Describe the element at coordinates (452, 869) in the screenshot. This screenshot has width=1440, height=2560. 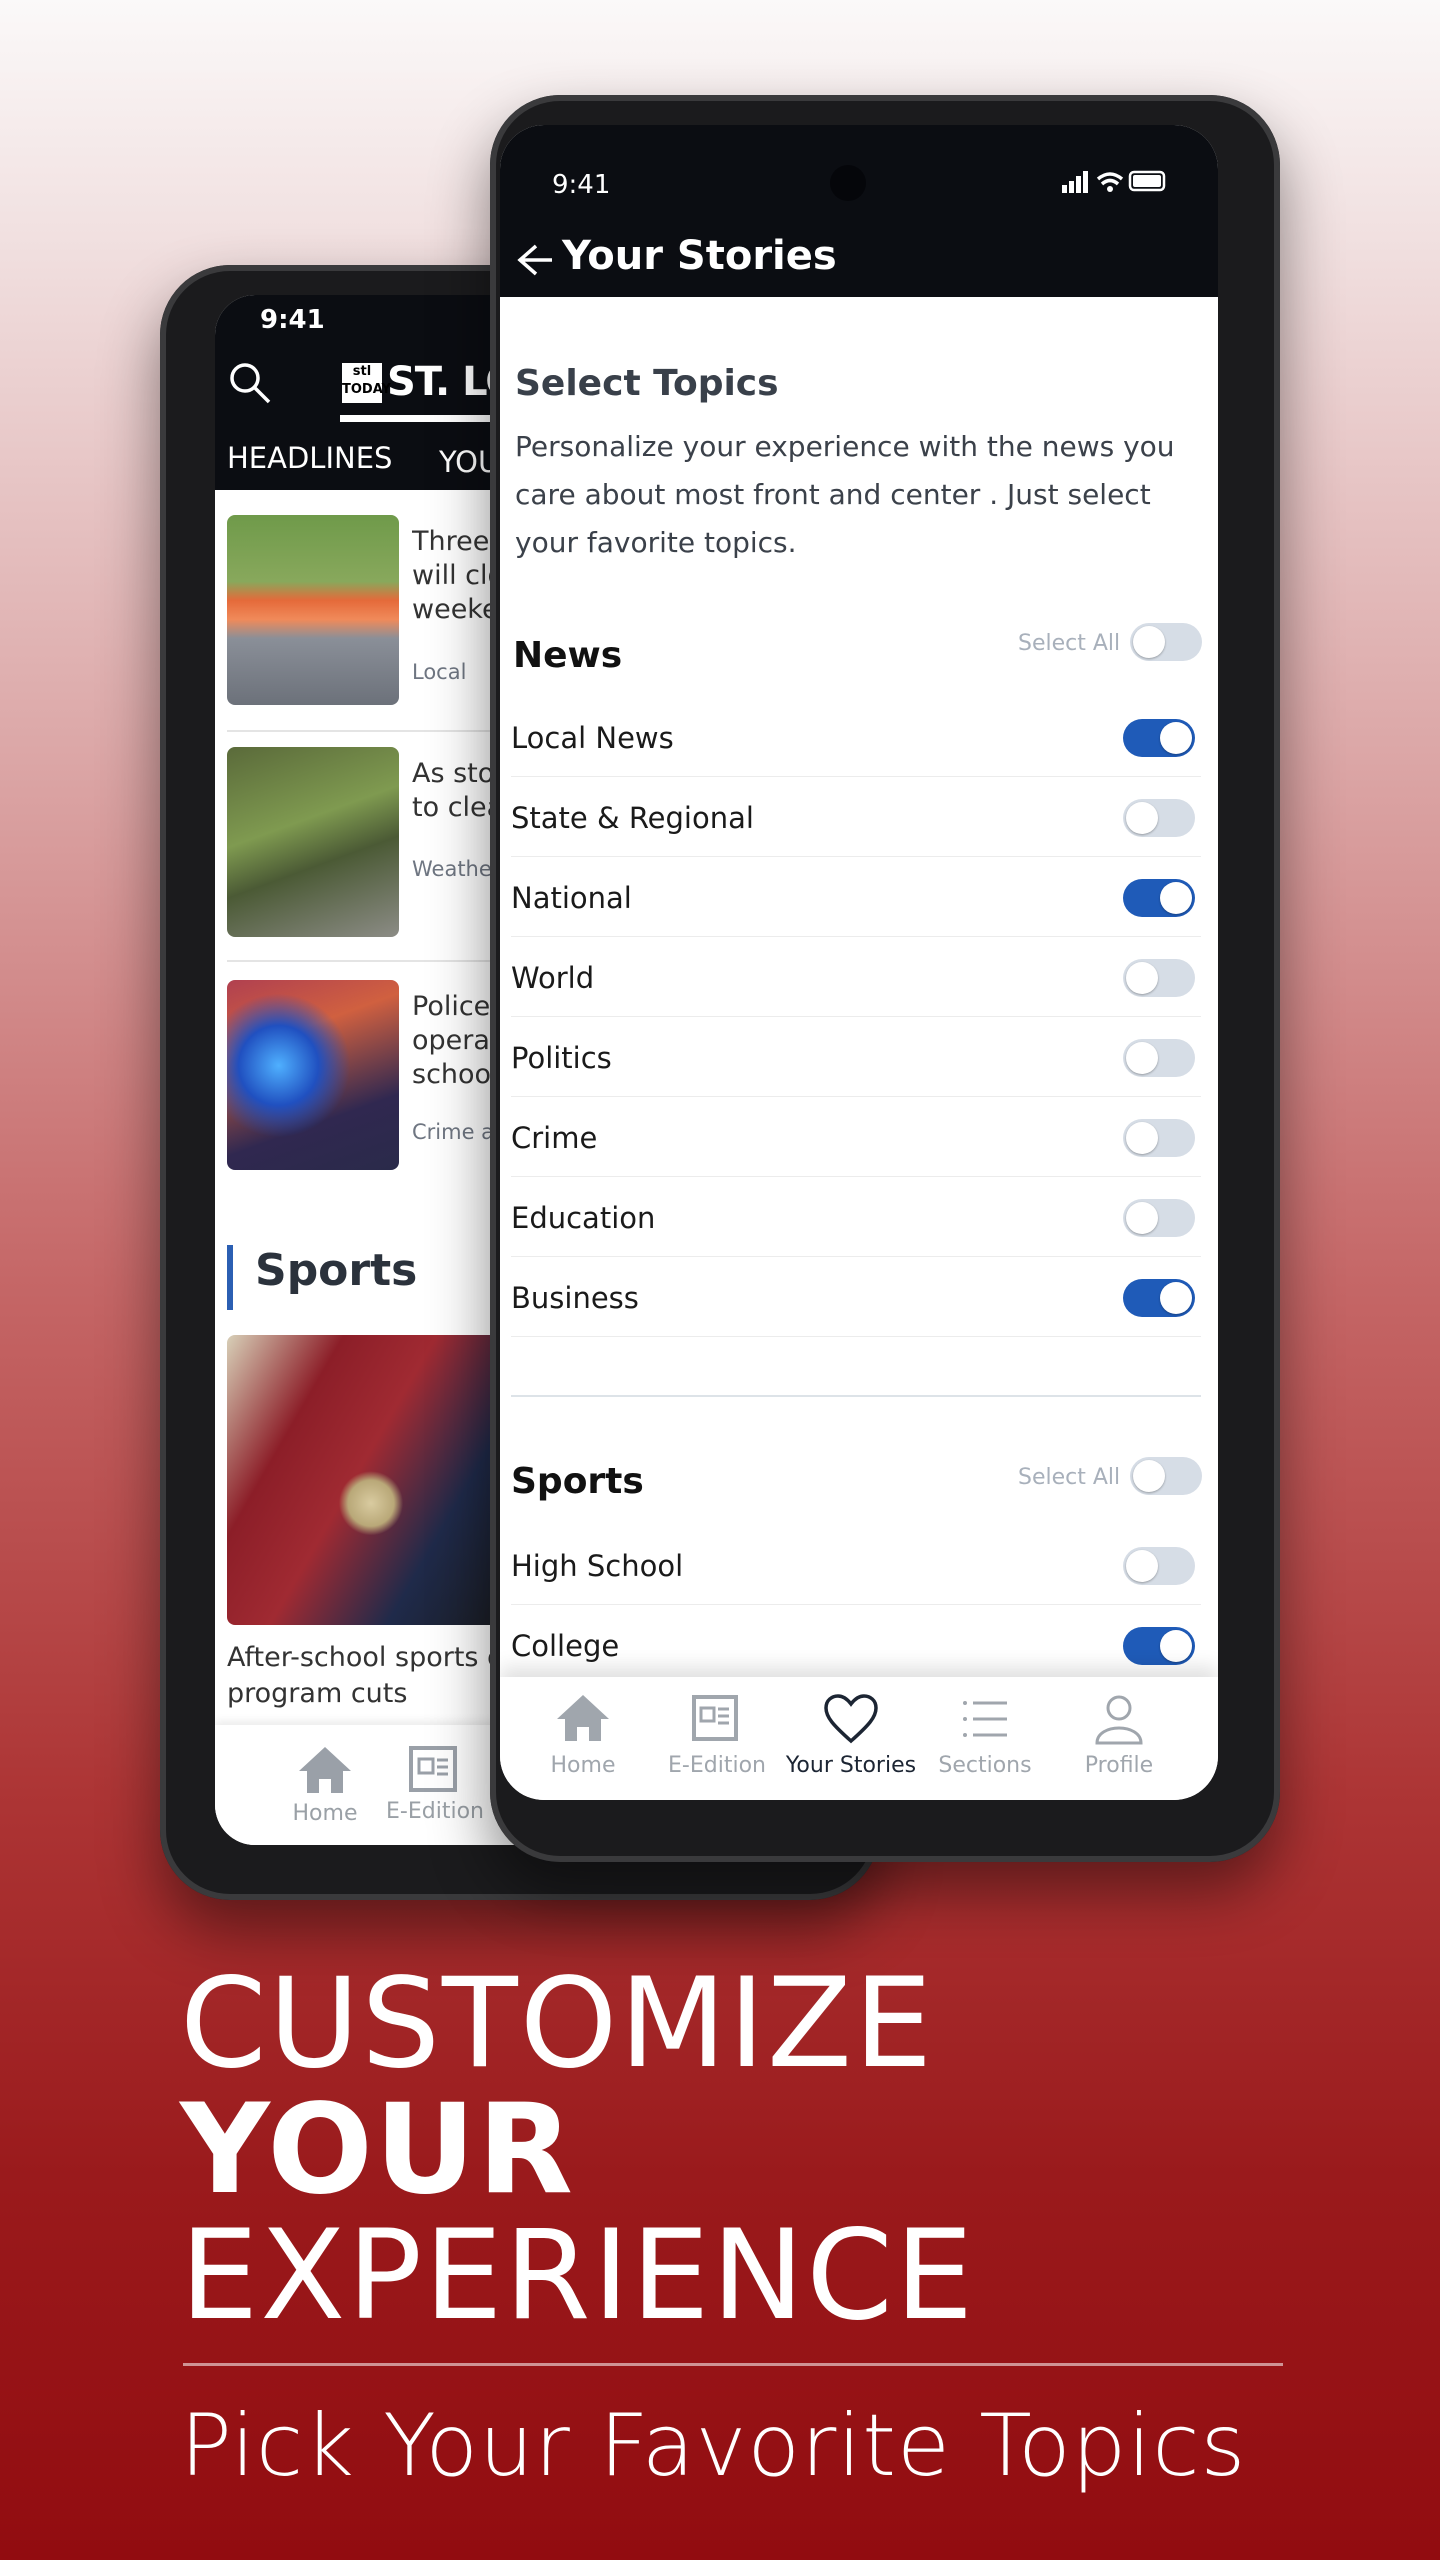
I see `story-category: Weather` at that location.